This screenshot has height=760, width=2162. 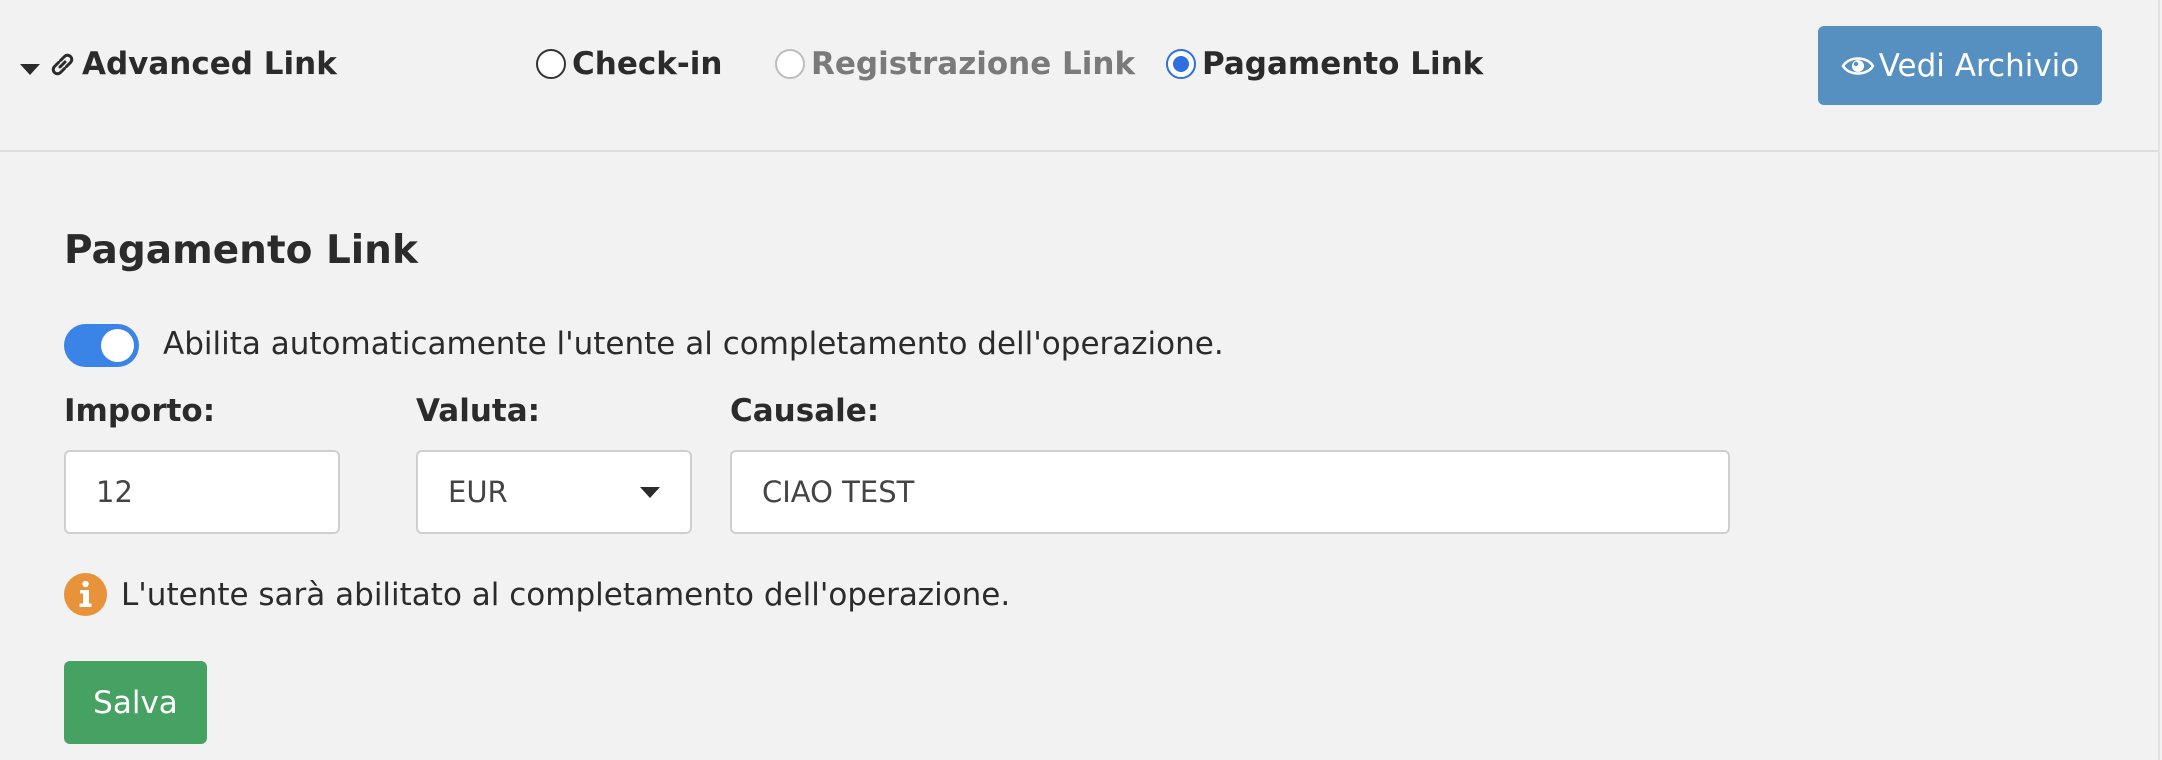 I want to click on info-circle-icon, so click(x=85, y=594).